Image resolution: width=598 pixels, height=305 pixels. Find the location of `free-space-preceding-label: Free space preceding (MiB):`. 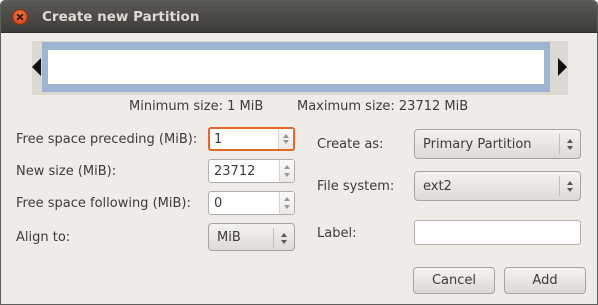

free-space-preceding-label: Free space preceding (MiB): is located at coordinates (107, 139).